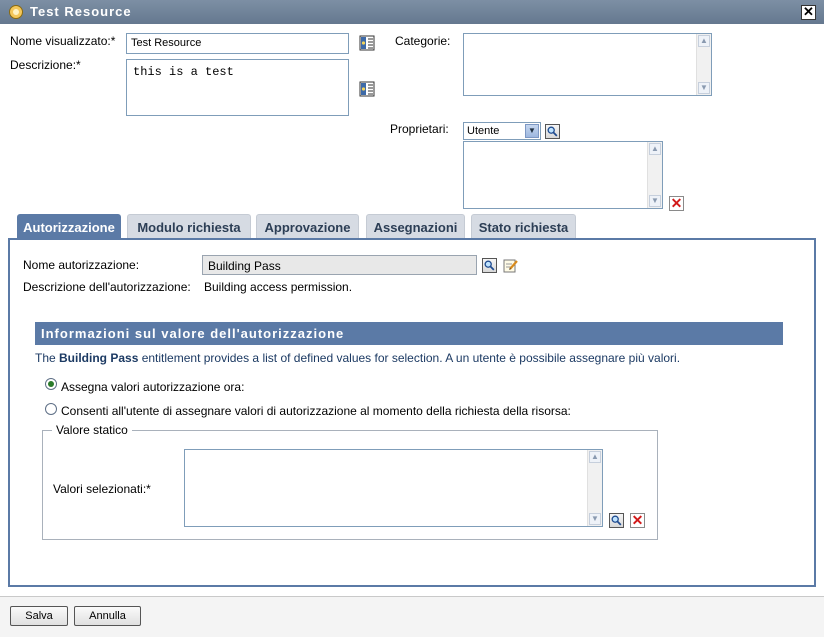  Describe the element at coordinates (502, 131) in the screenshot. I see `owners-type-select: Utente ▼` at that location.